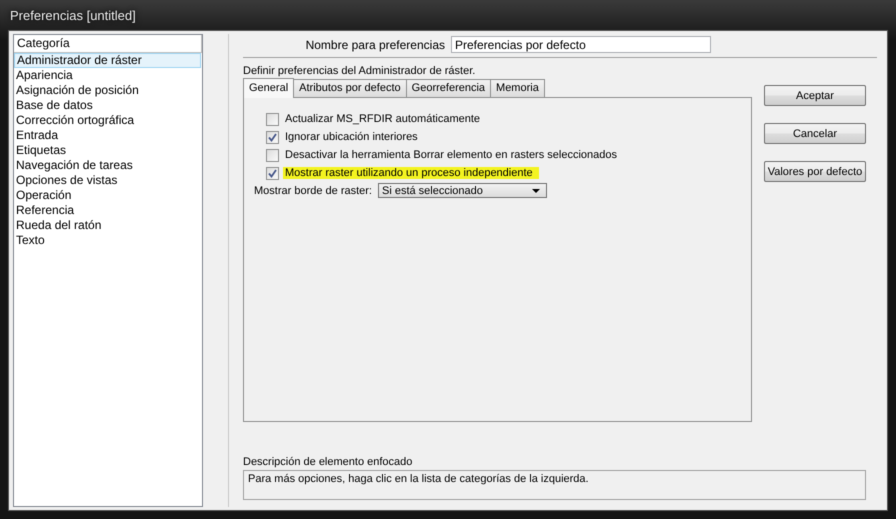 The width and height of the screenshot is (896, 519). I want to click on category-item: Texto, so click(107, 240).